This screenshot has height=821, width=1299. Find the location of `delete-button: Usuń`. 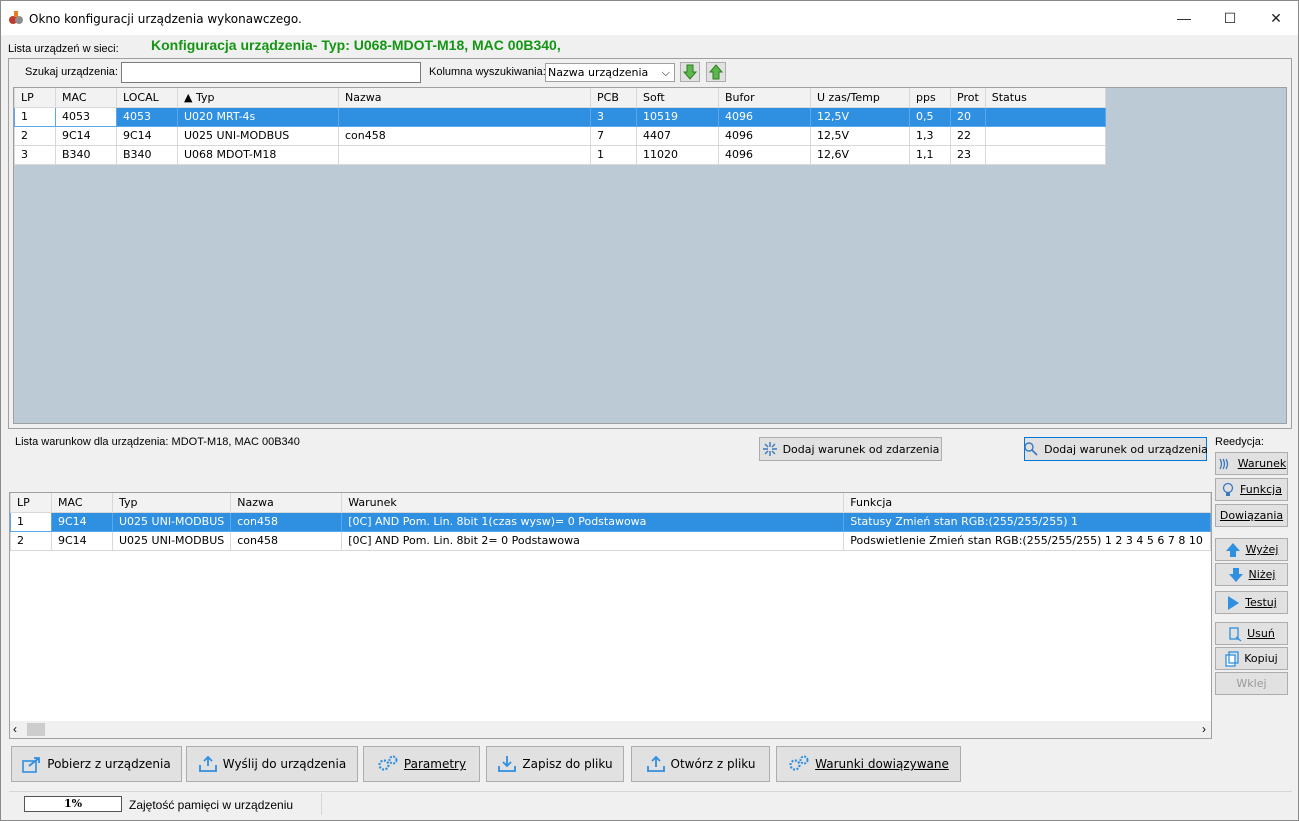

delete-button: Usuń is located at coordinates (1251, 633).